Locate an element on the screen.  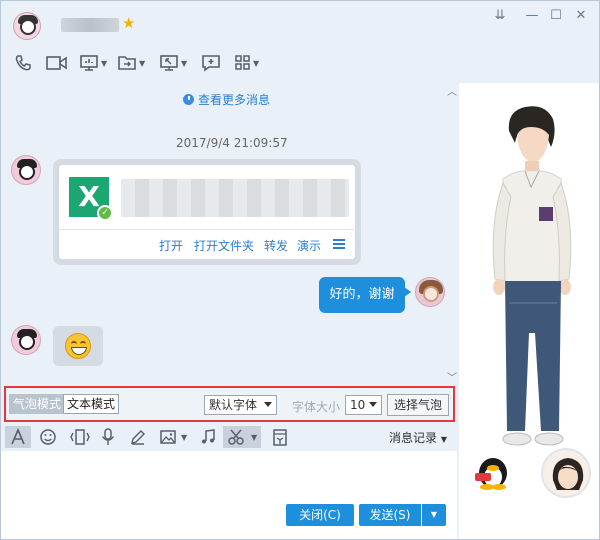
minimize-button: — is located at coordinates (532, 16).